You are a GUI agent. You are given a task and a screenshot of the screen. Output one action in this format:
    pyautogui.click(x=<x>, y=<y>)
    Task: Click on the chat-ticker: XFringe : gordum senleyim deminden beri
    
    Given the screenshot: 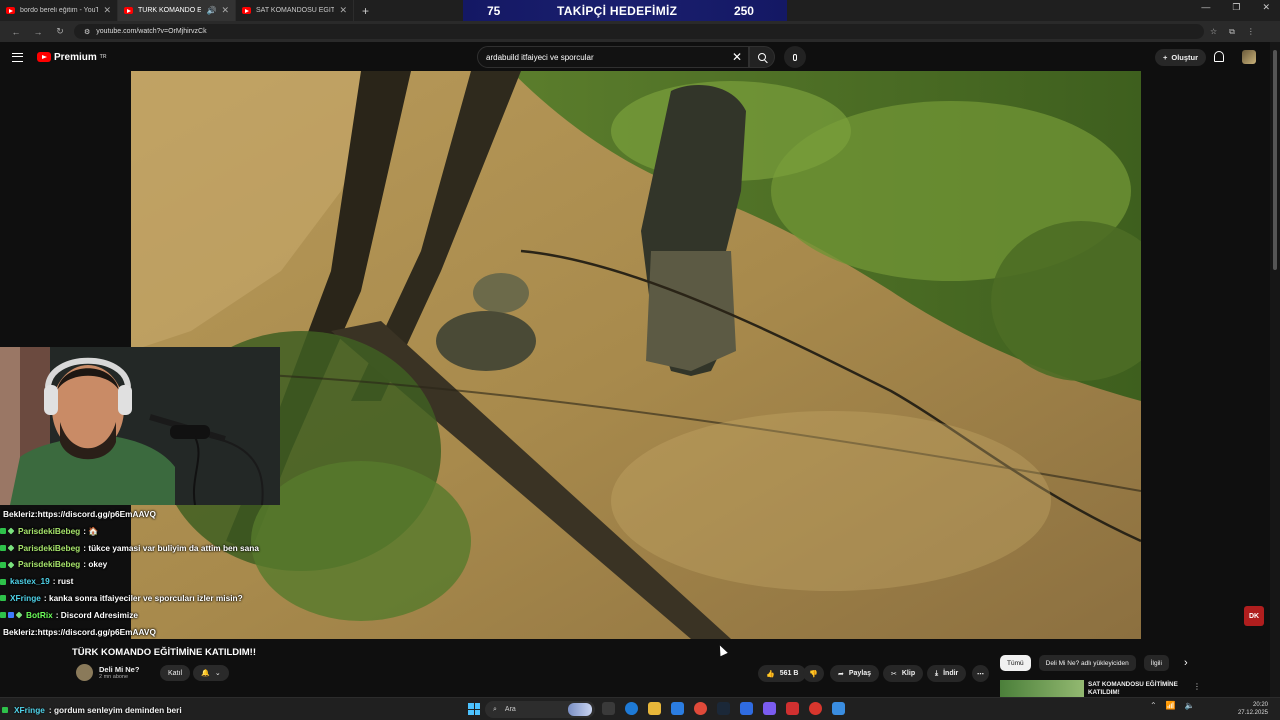 What is the action you would take?
    pyautogui.click(x=91, y=709)
    